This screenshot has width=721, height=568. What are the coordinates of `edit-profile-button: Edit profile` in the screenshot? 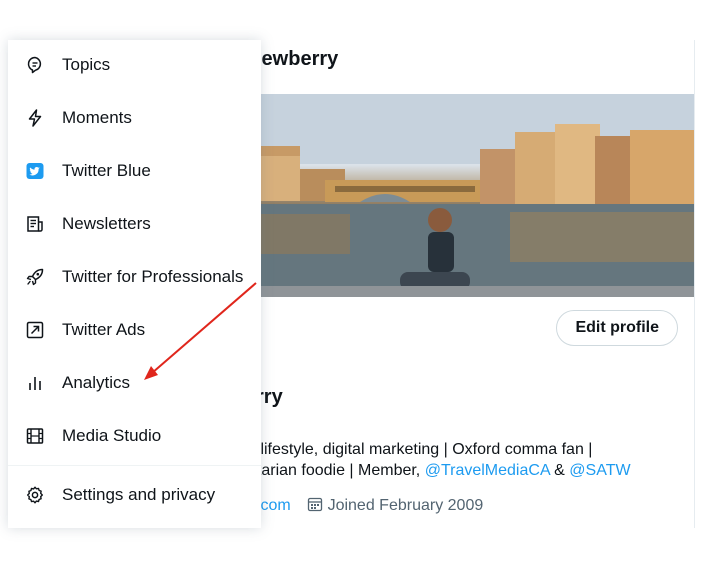 It's located at (617, 328).